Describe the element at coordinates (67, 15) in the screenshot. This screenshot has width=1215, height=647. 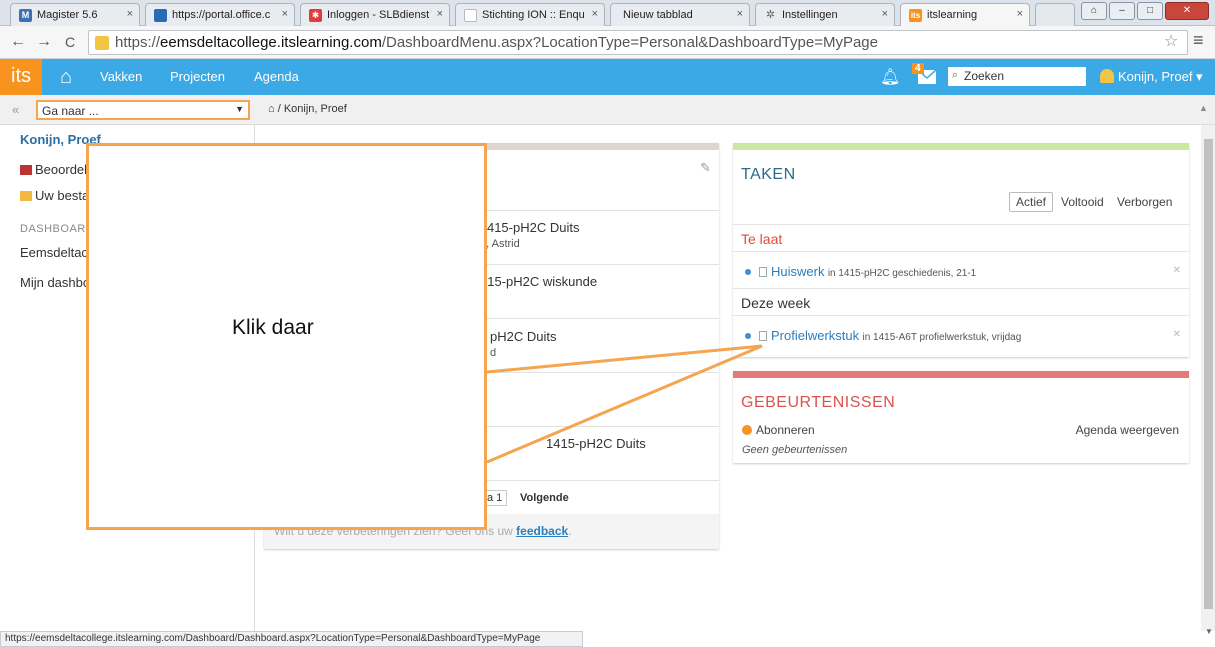
I see `tab-title: Magister 5.6` at that location.